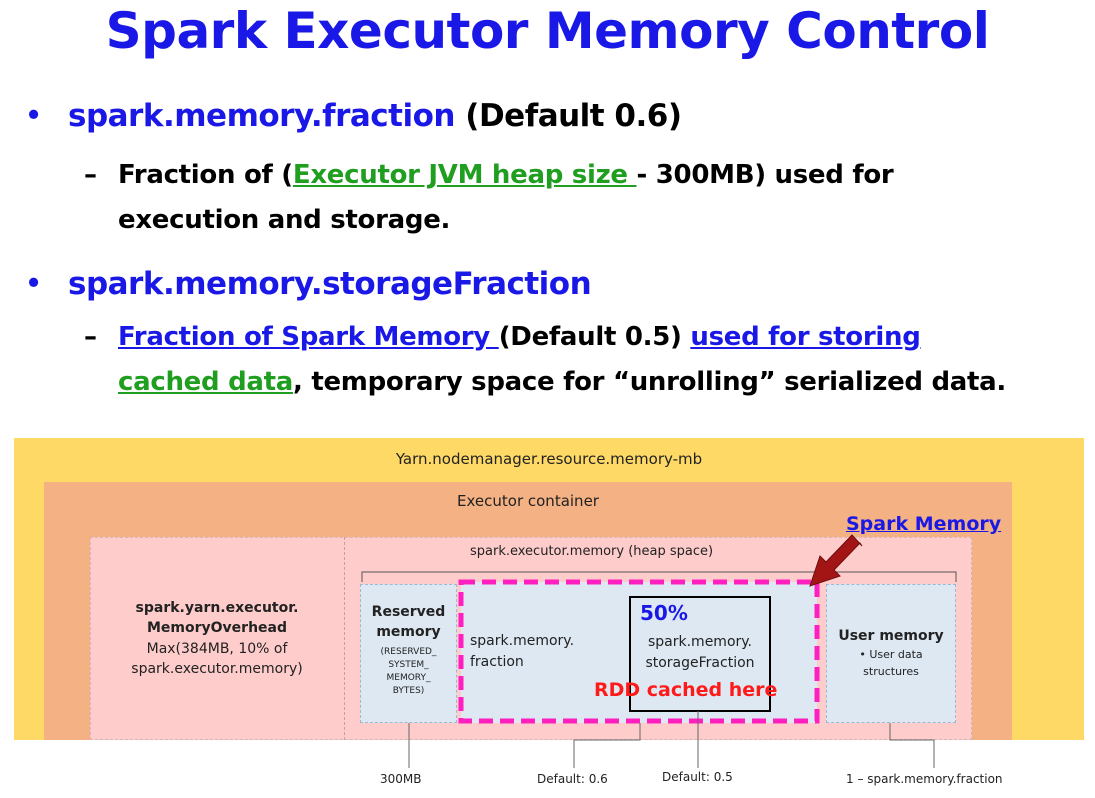  I want to click on spark-memory-arrow, so click(836, 560).